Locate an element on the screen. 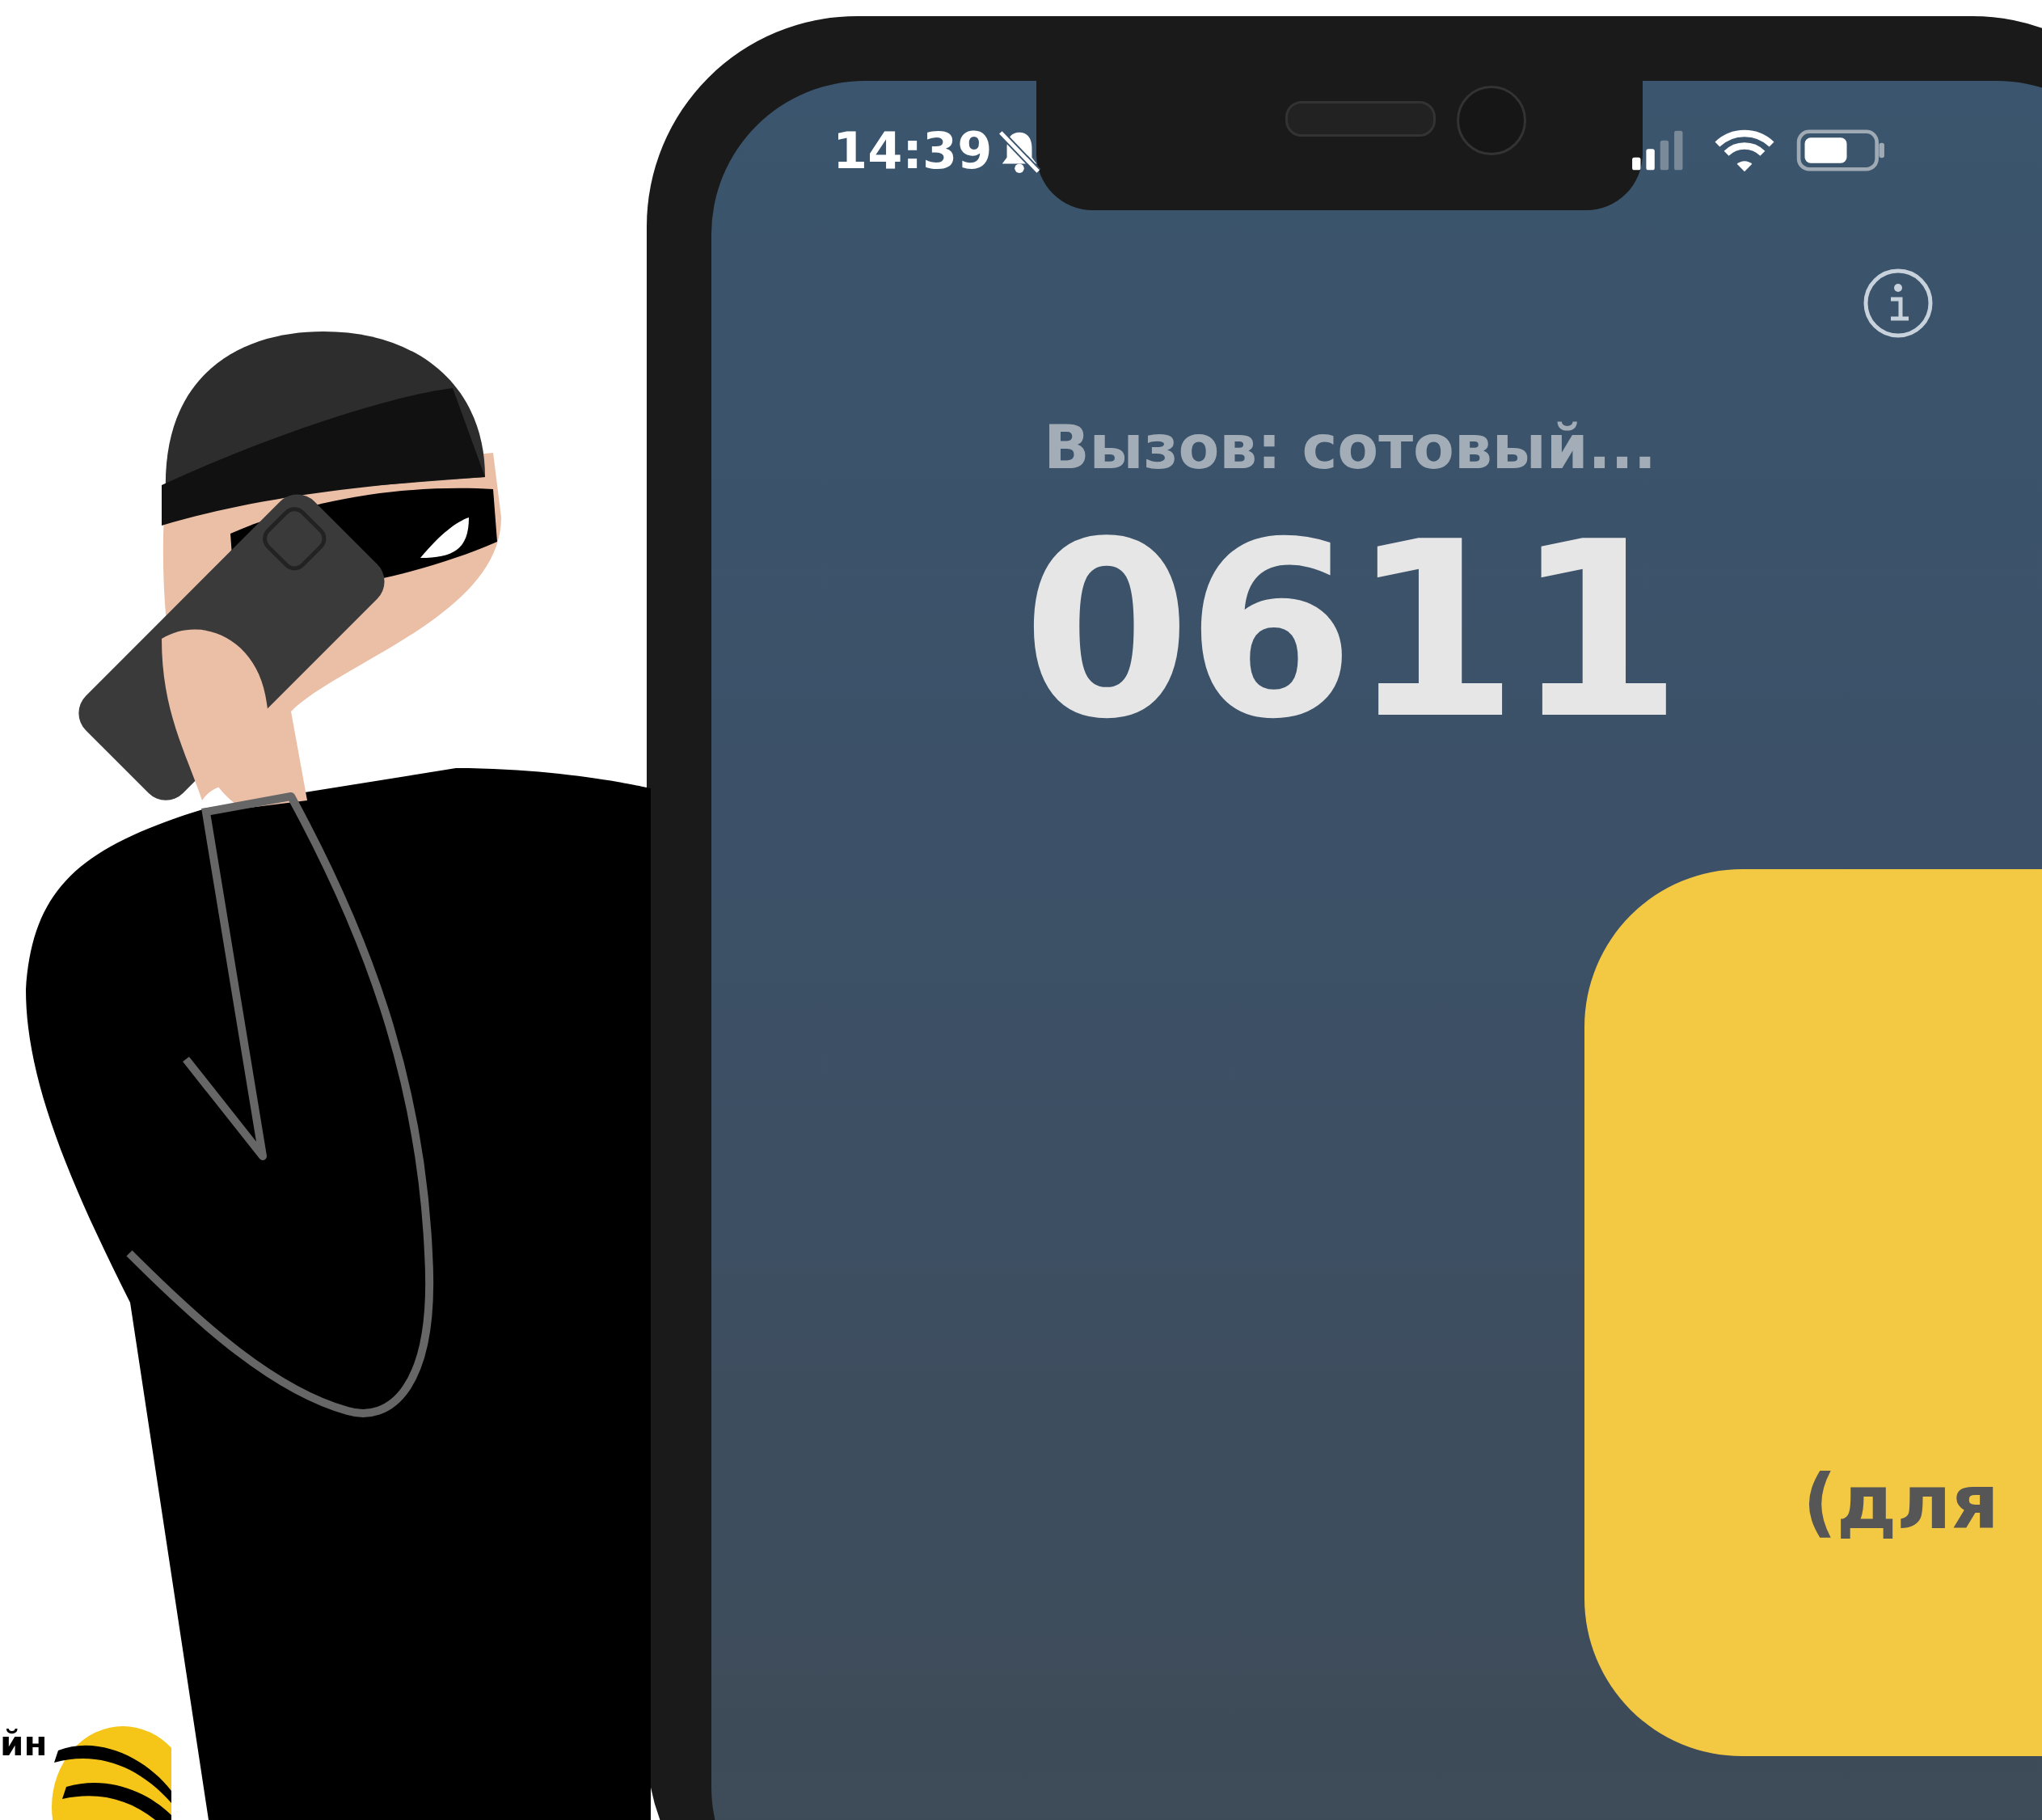 Image resolution: width=2042 pixels, height=1820 pixels. battery-icon is located at coordinates (1841, 150).